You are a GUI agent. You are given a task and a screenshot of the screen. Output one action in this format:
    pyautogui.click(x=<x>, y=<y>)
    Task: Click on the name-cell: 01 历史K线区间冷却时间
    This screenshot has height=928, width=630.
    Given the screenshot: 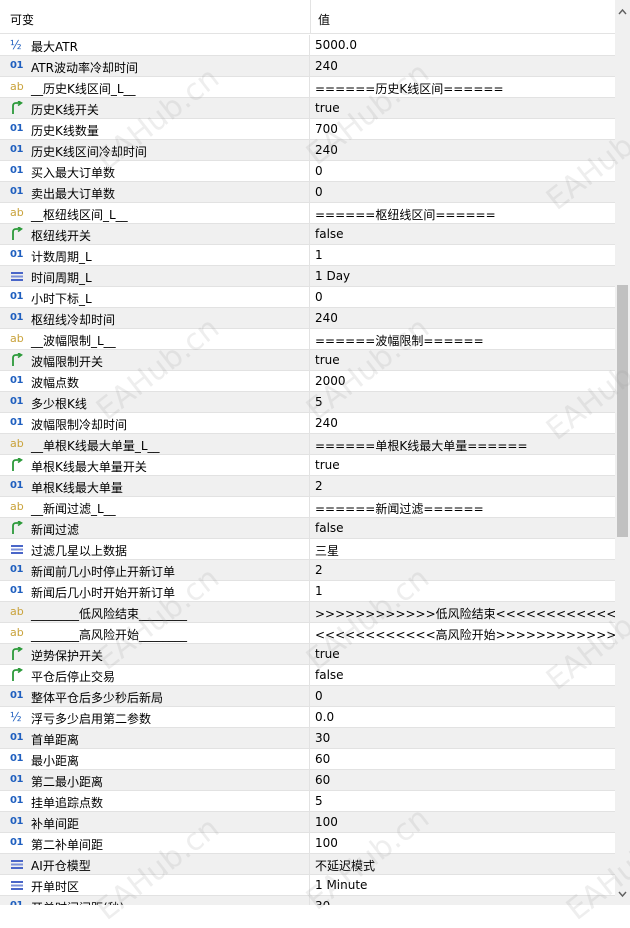 What is the action you would take?
    pyautogui.click(x=155, y=150)
    